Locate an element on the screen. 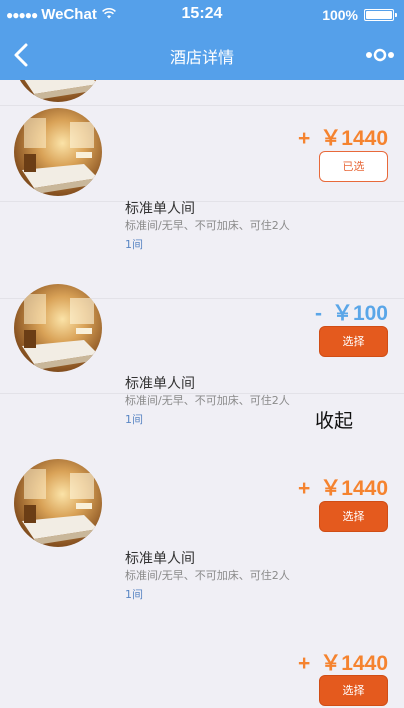 The width and height of the screenshot is (404, 708). nav-bar: 酒店详情 is located at coordinates (202, 55).